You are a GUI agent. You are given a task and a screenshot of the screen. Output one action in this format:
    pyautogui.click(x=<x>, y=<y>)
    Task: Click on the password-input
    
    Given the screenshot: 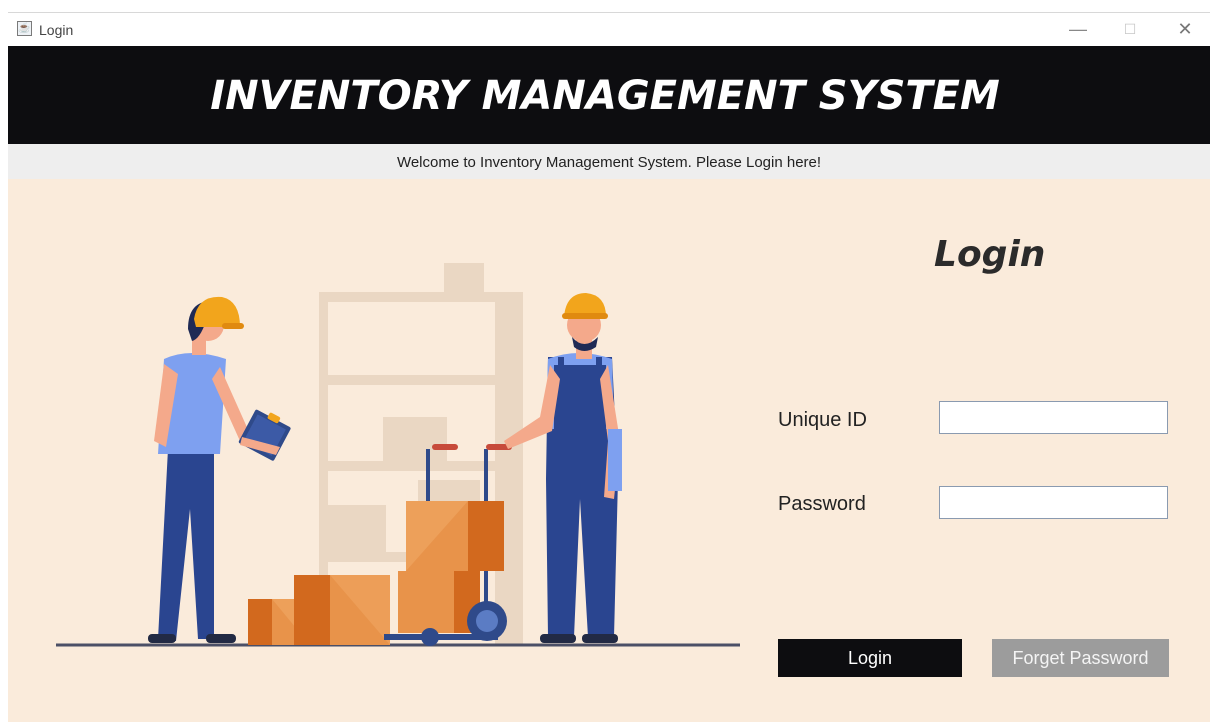 What is the action you would take?
    pyautogui.click(x=1053, y=502)
    